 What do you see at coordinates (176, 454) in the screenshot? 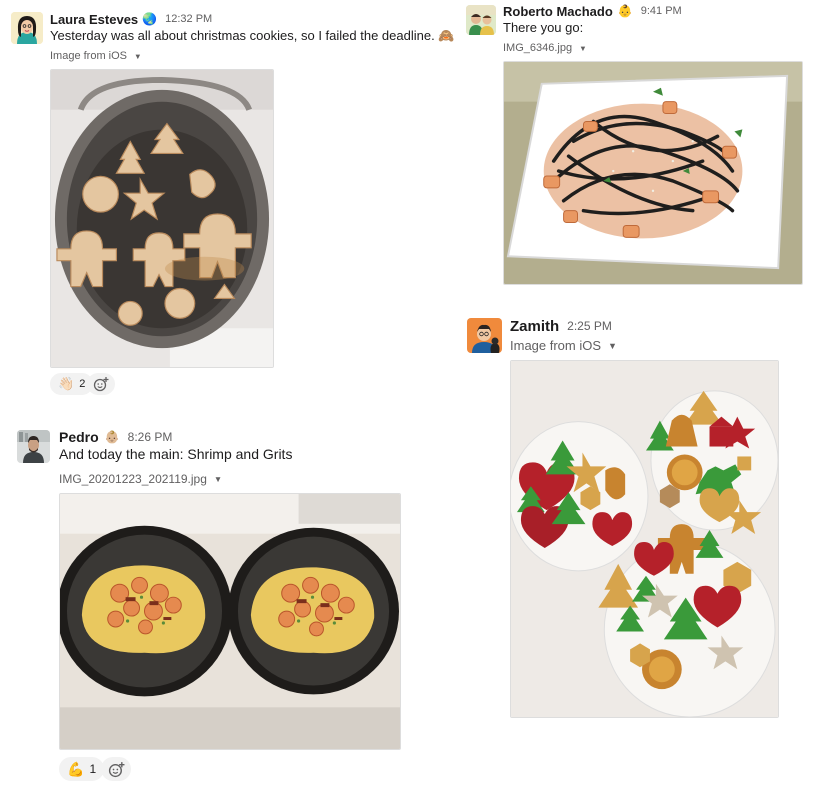
I see `message-text: And today the main: Shrimp and Grits` at bounding box center [176, 454].